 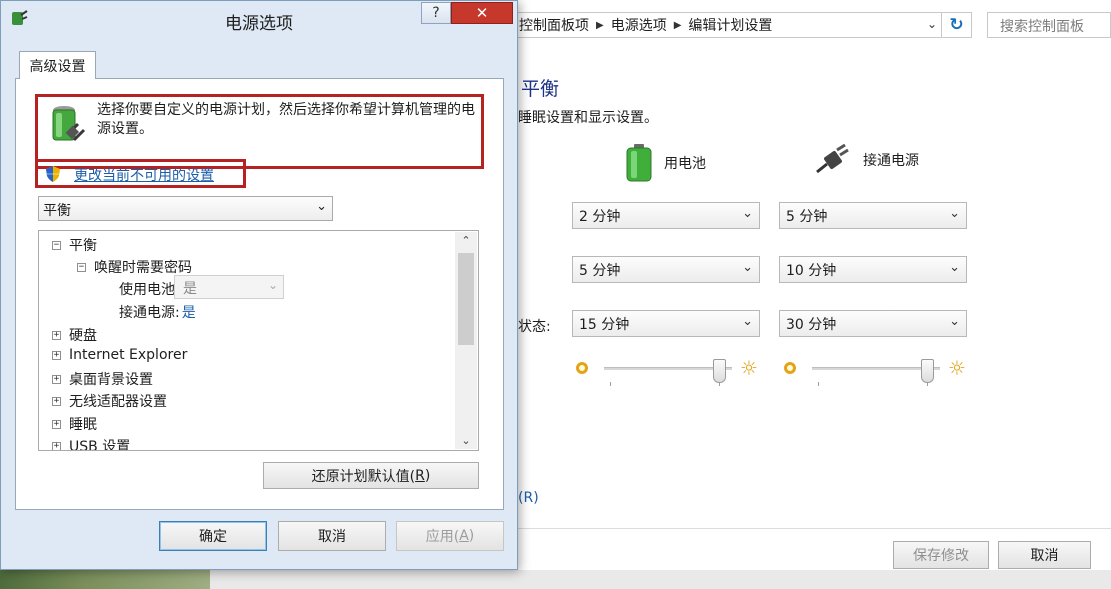 What do you see at coordinates (185, 208) in the screenshot?
I see `power-plan-select: 平衡 ⌄` at bounding box center [185, 208].